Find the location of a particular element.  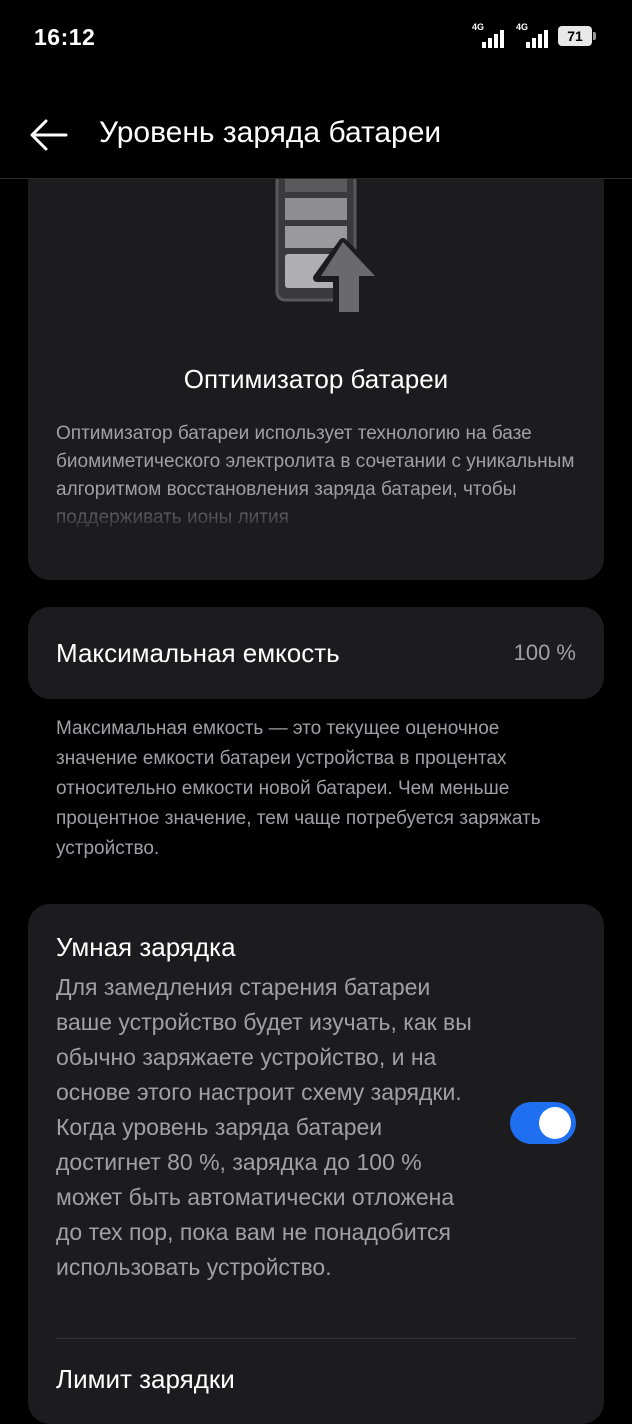

arrow-left-icon is located at coordinates (49, 135).